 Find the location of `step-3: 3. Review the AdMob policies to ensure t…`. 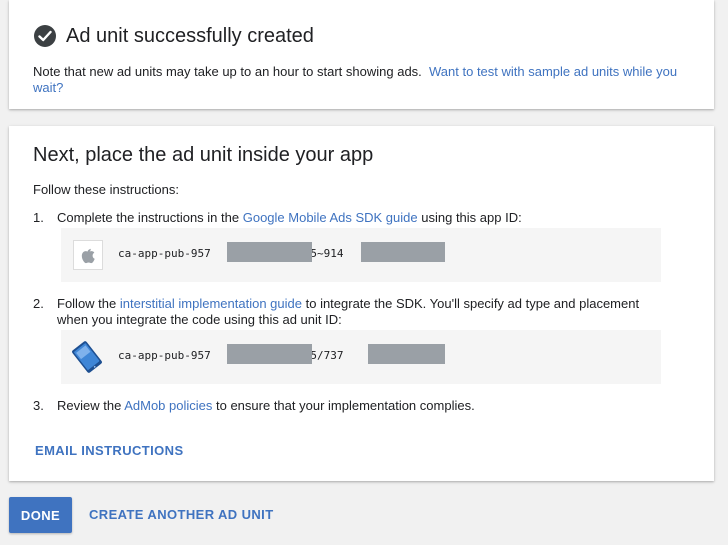

step-3: 3. Review the AdMob policies to ensure t… is located at coordinates (345, 406).